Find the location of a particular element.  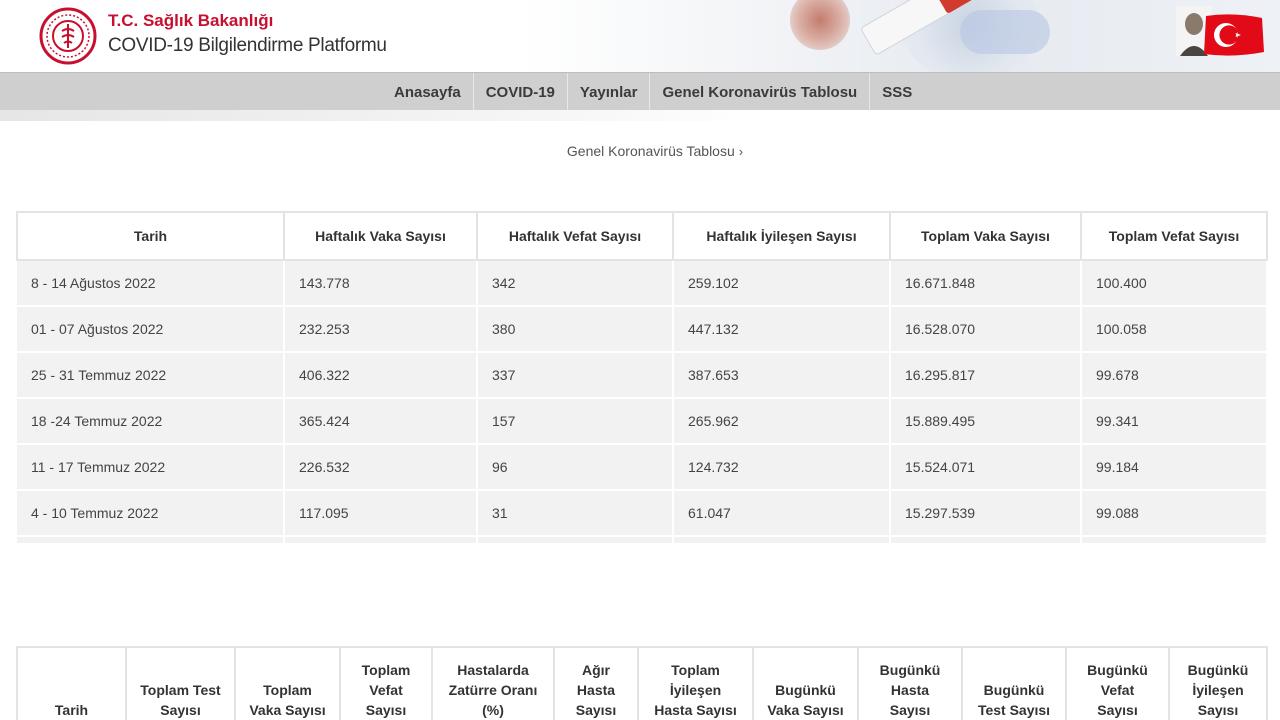

table-cell: 143.778 is located at coordinates (381, 283).